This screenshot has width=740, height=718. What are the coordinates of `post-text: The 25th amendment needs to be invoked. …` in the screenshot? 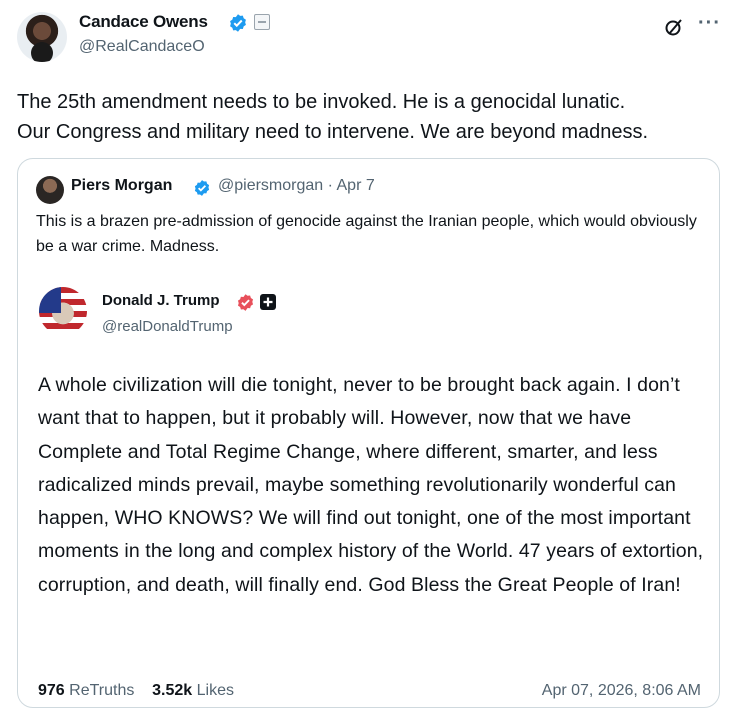 It's located at (373, 117).